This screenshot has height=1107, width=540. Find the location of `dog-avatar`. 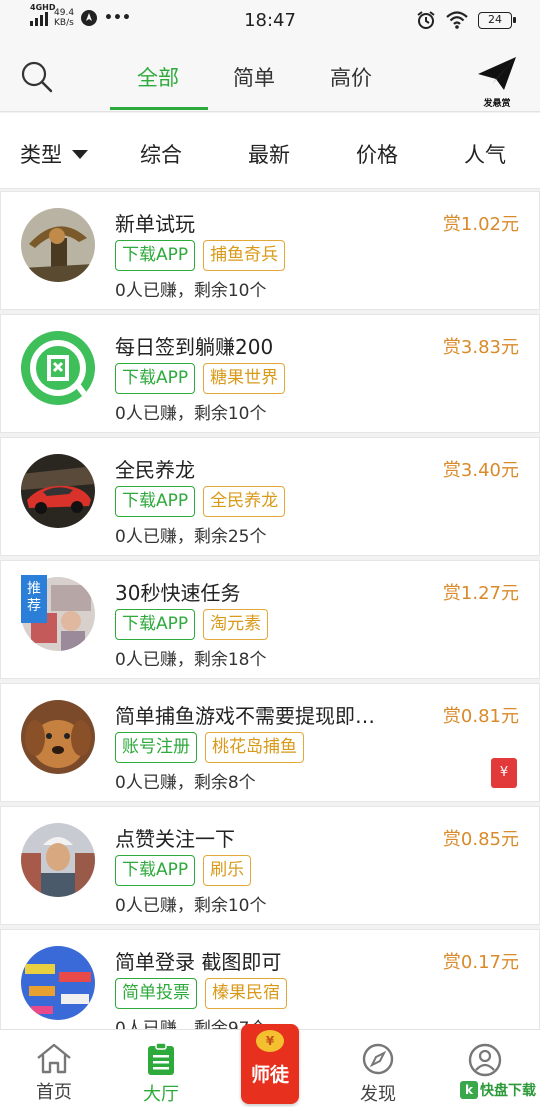

dog-avatar is located at coordinates (58, 737).